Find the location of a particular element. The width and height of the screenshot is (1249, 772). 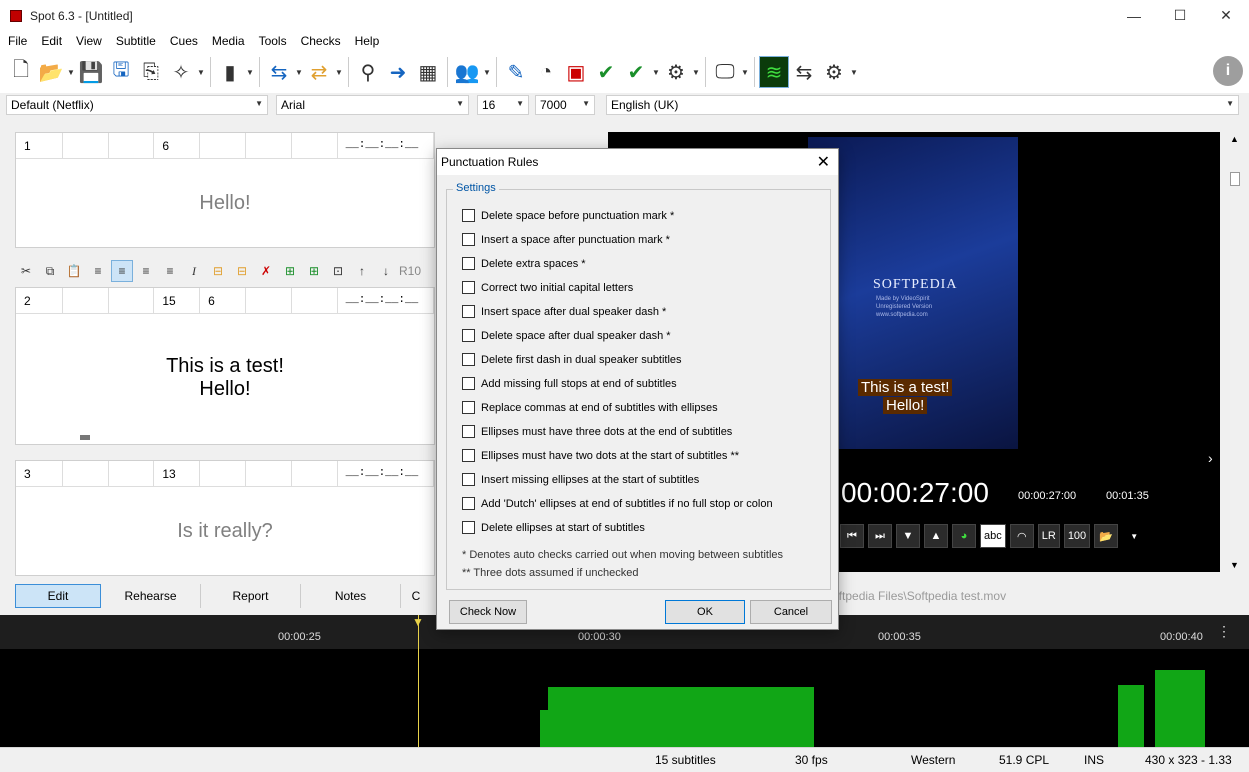

rule-checkbox-row: Insert space after dual speaker dash * is located at coordinates (564, 311).